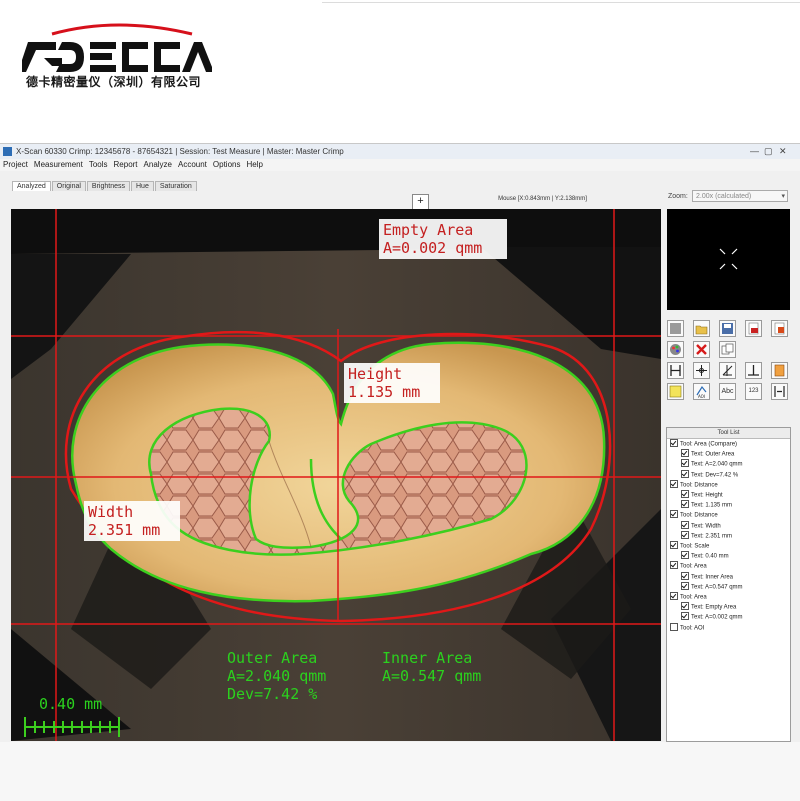 The width and height of the screenshot is (800, 801). Describe the element at coordinates (15, 165) in the screenshot. I see `menu-project: Project` at that location.